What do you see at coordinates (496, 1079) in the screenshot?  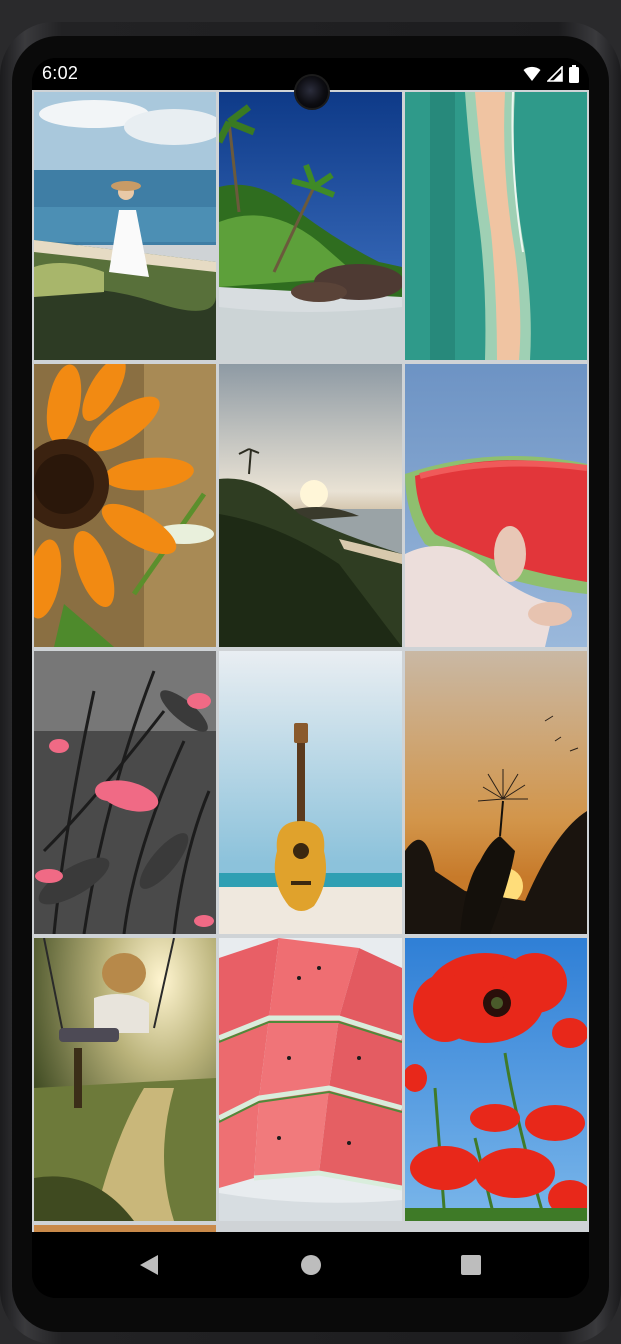 I see `photo-red-poppies` at bounding box center [496, 1079].